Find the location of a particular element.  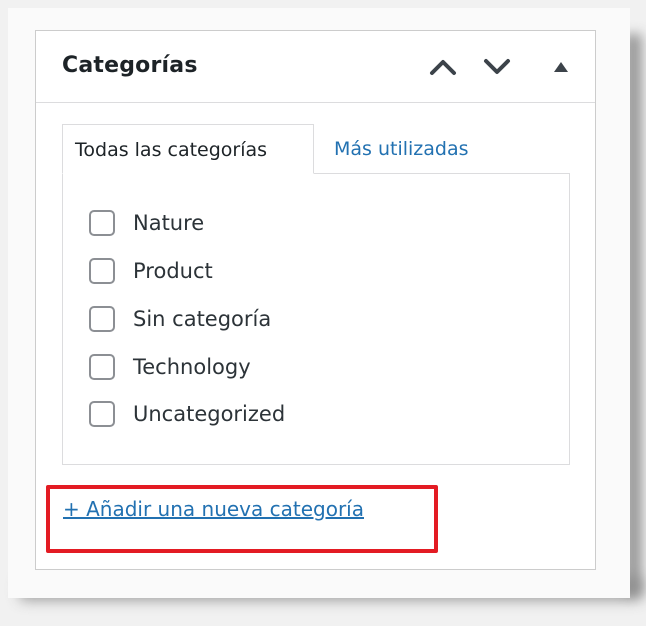

tab-most-used: Más utilizadas is located at coordinates (401, 149).